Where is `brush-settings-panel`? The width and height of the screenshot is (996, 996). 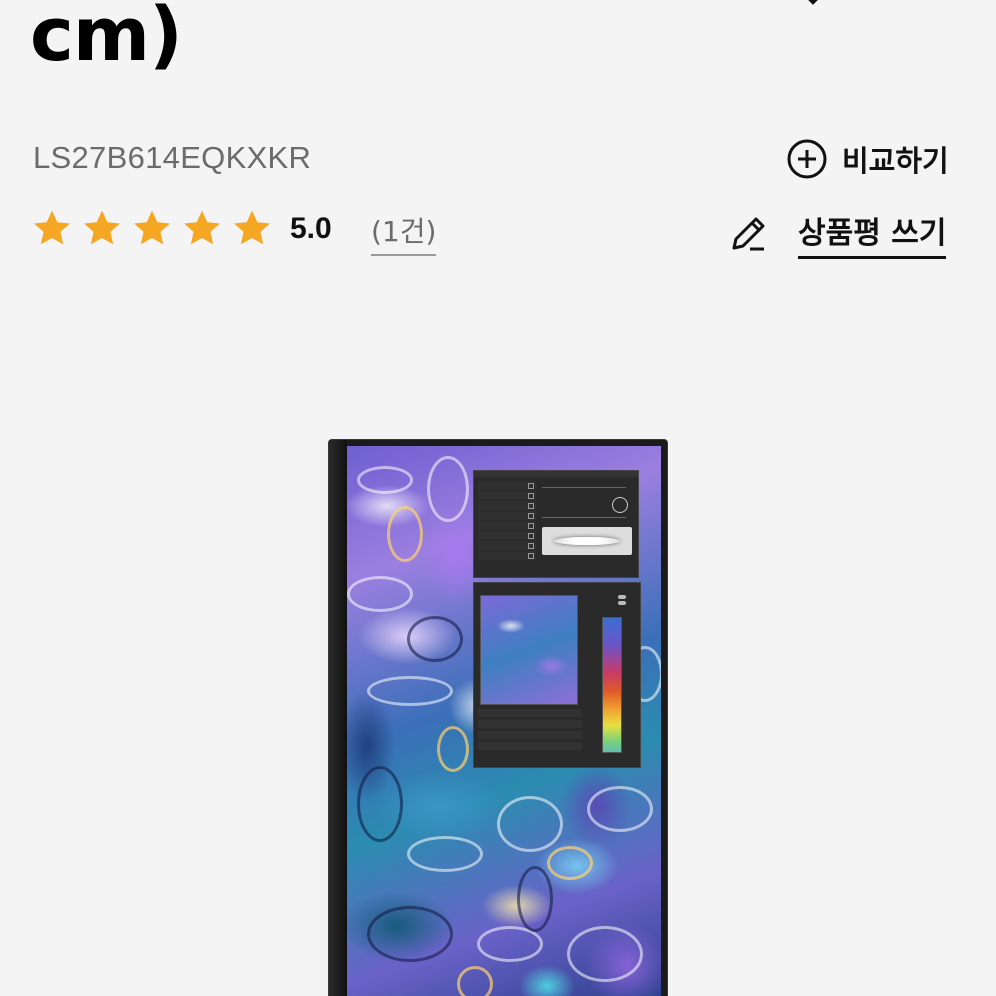
brush-settings-panel is located at coordinates (556, 524).